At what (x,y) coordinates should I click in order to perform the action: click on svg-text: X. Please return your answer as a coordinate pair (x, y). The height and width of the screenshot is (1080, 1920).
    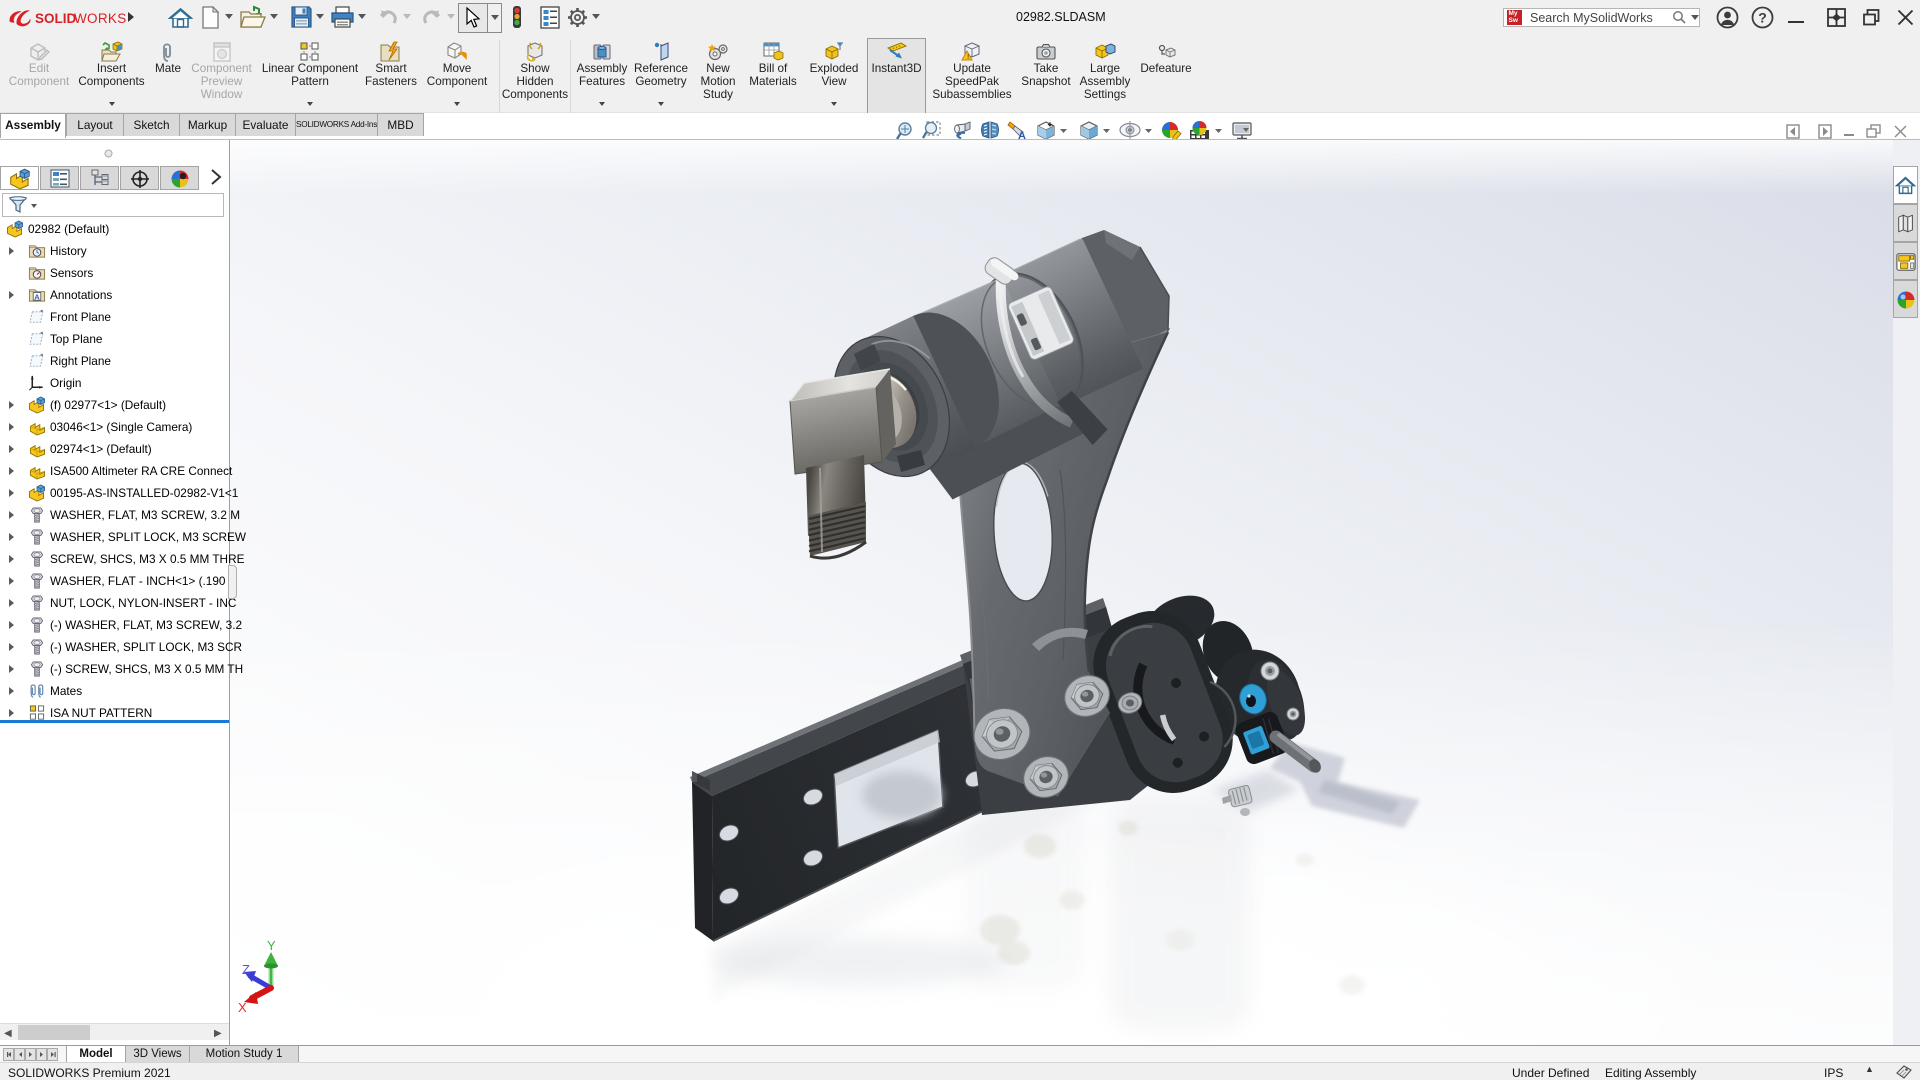
    Looking at the image, I should click on (242, 1007).